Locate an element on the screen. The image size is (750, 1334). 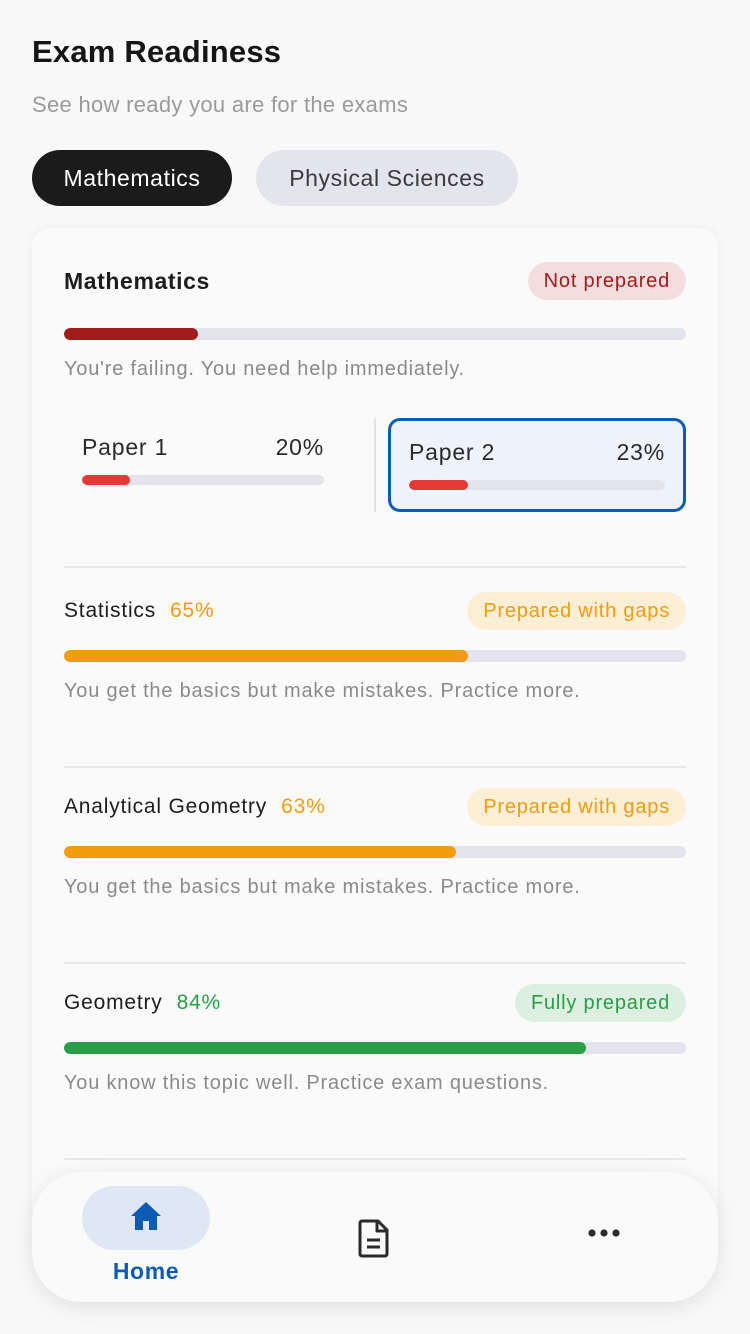
main-topic-header: Mathematics Not prepared is located at coordinates (375, 281).